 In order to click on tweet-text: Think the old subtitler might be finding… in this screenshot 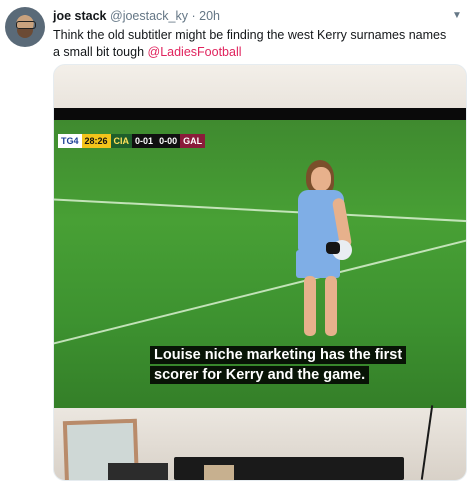, I will do `click(253, 44)`.